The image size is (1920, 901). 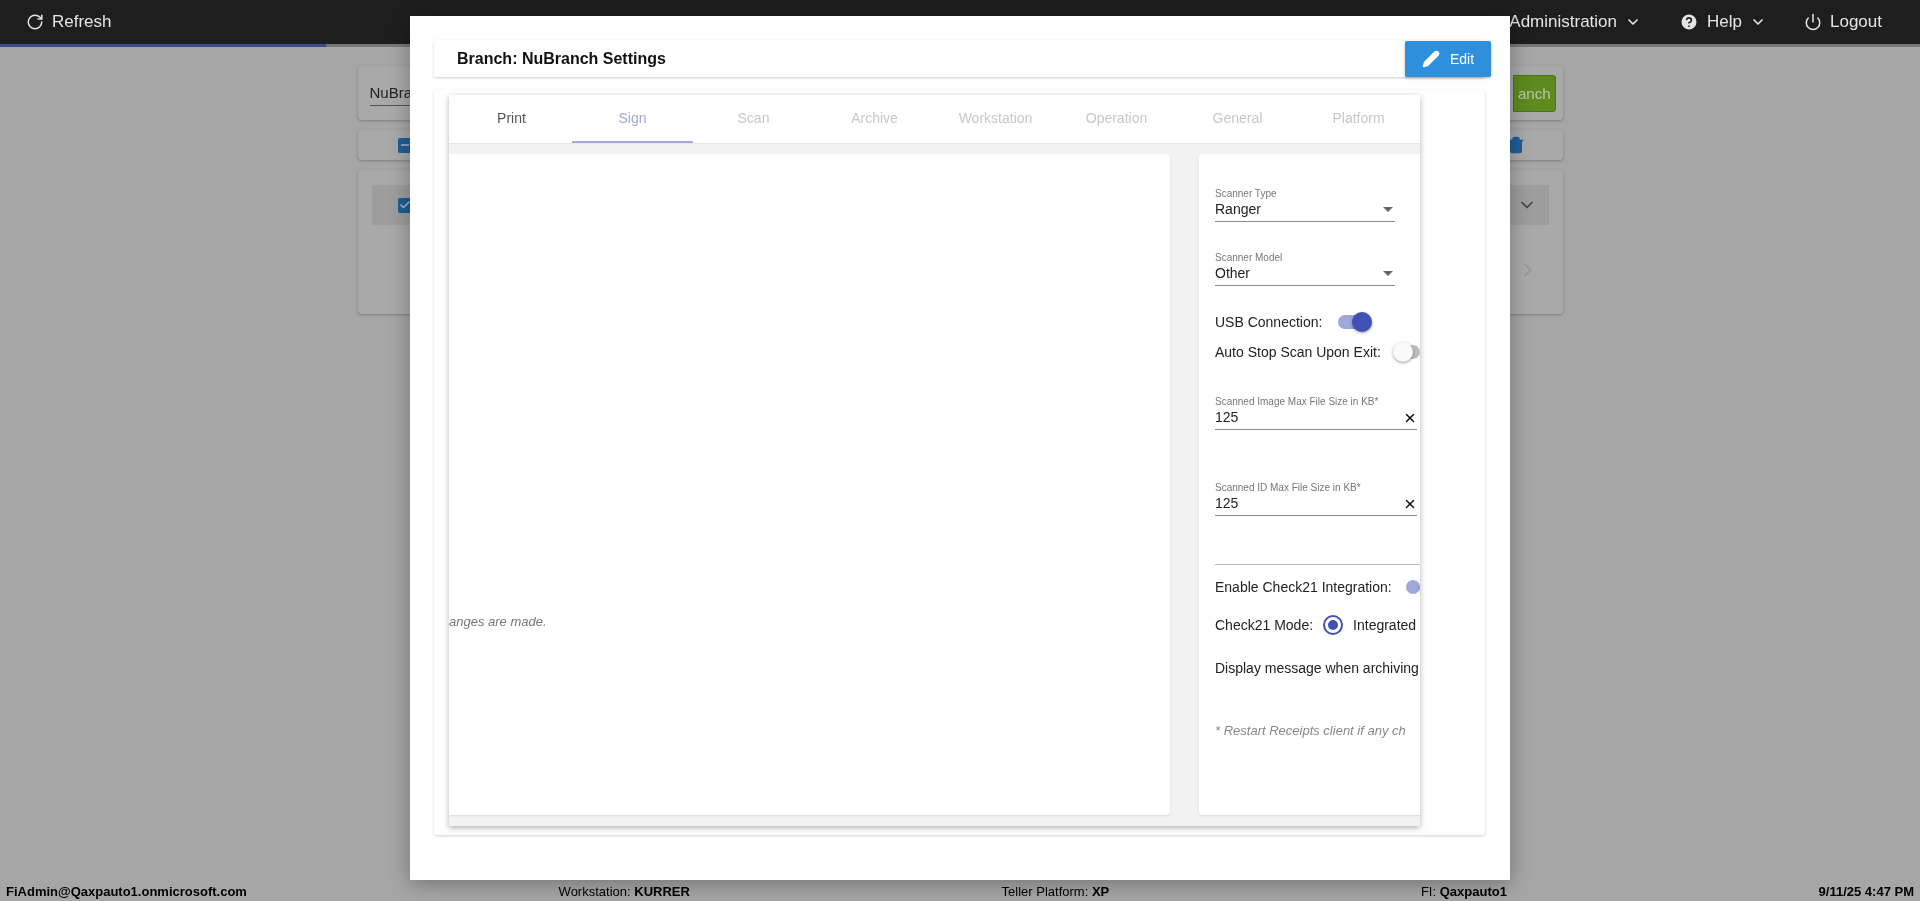 I want to click on hint-text: anges are made., so click(x=498, y=621).